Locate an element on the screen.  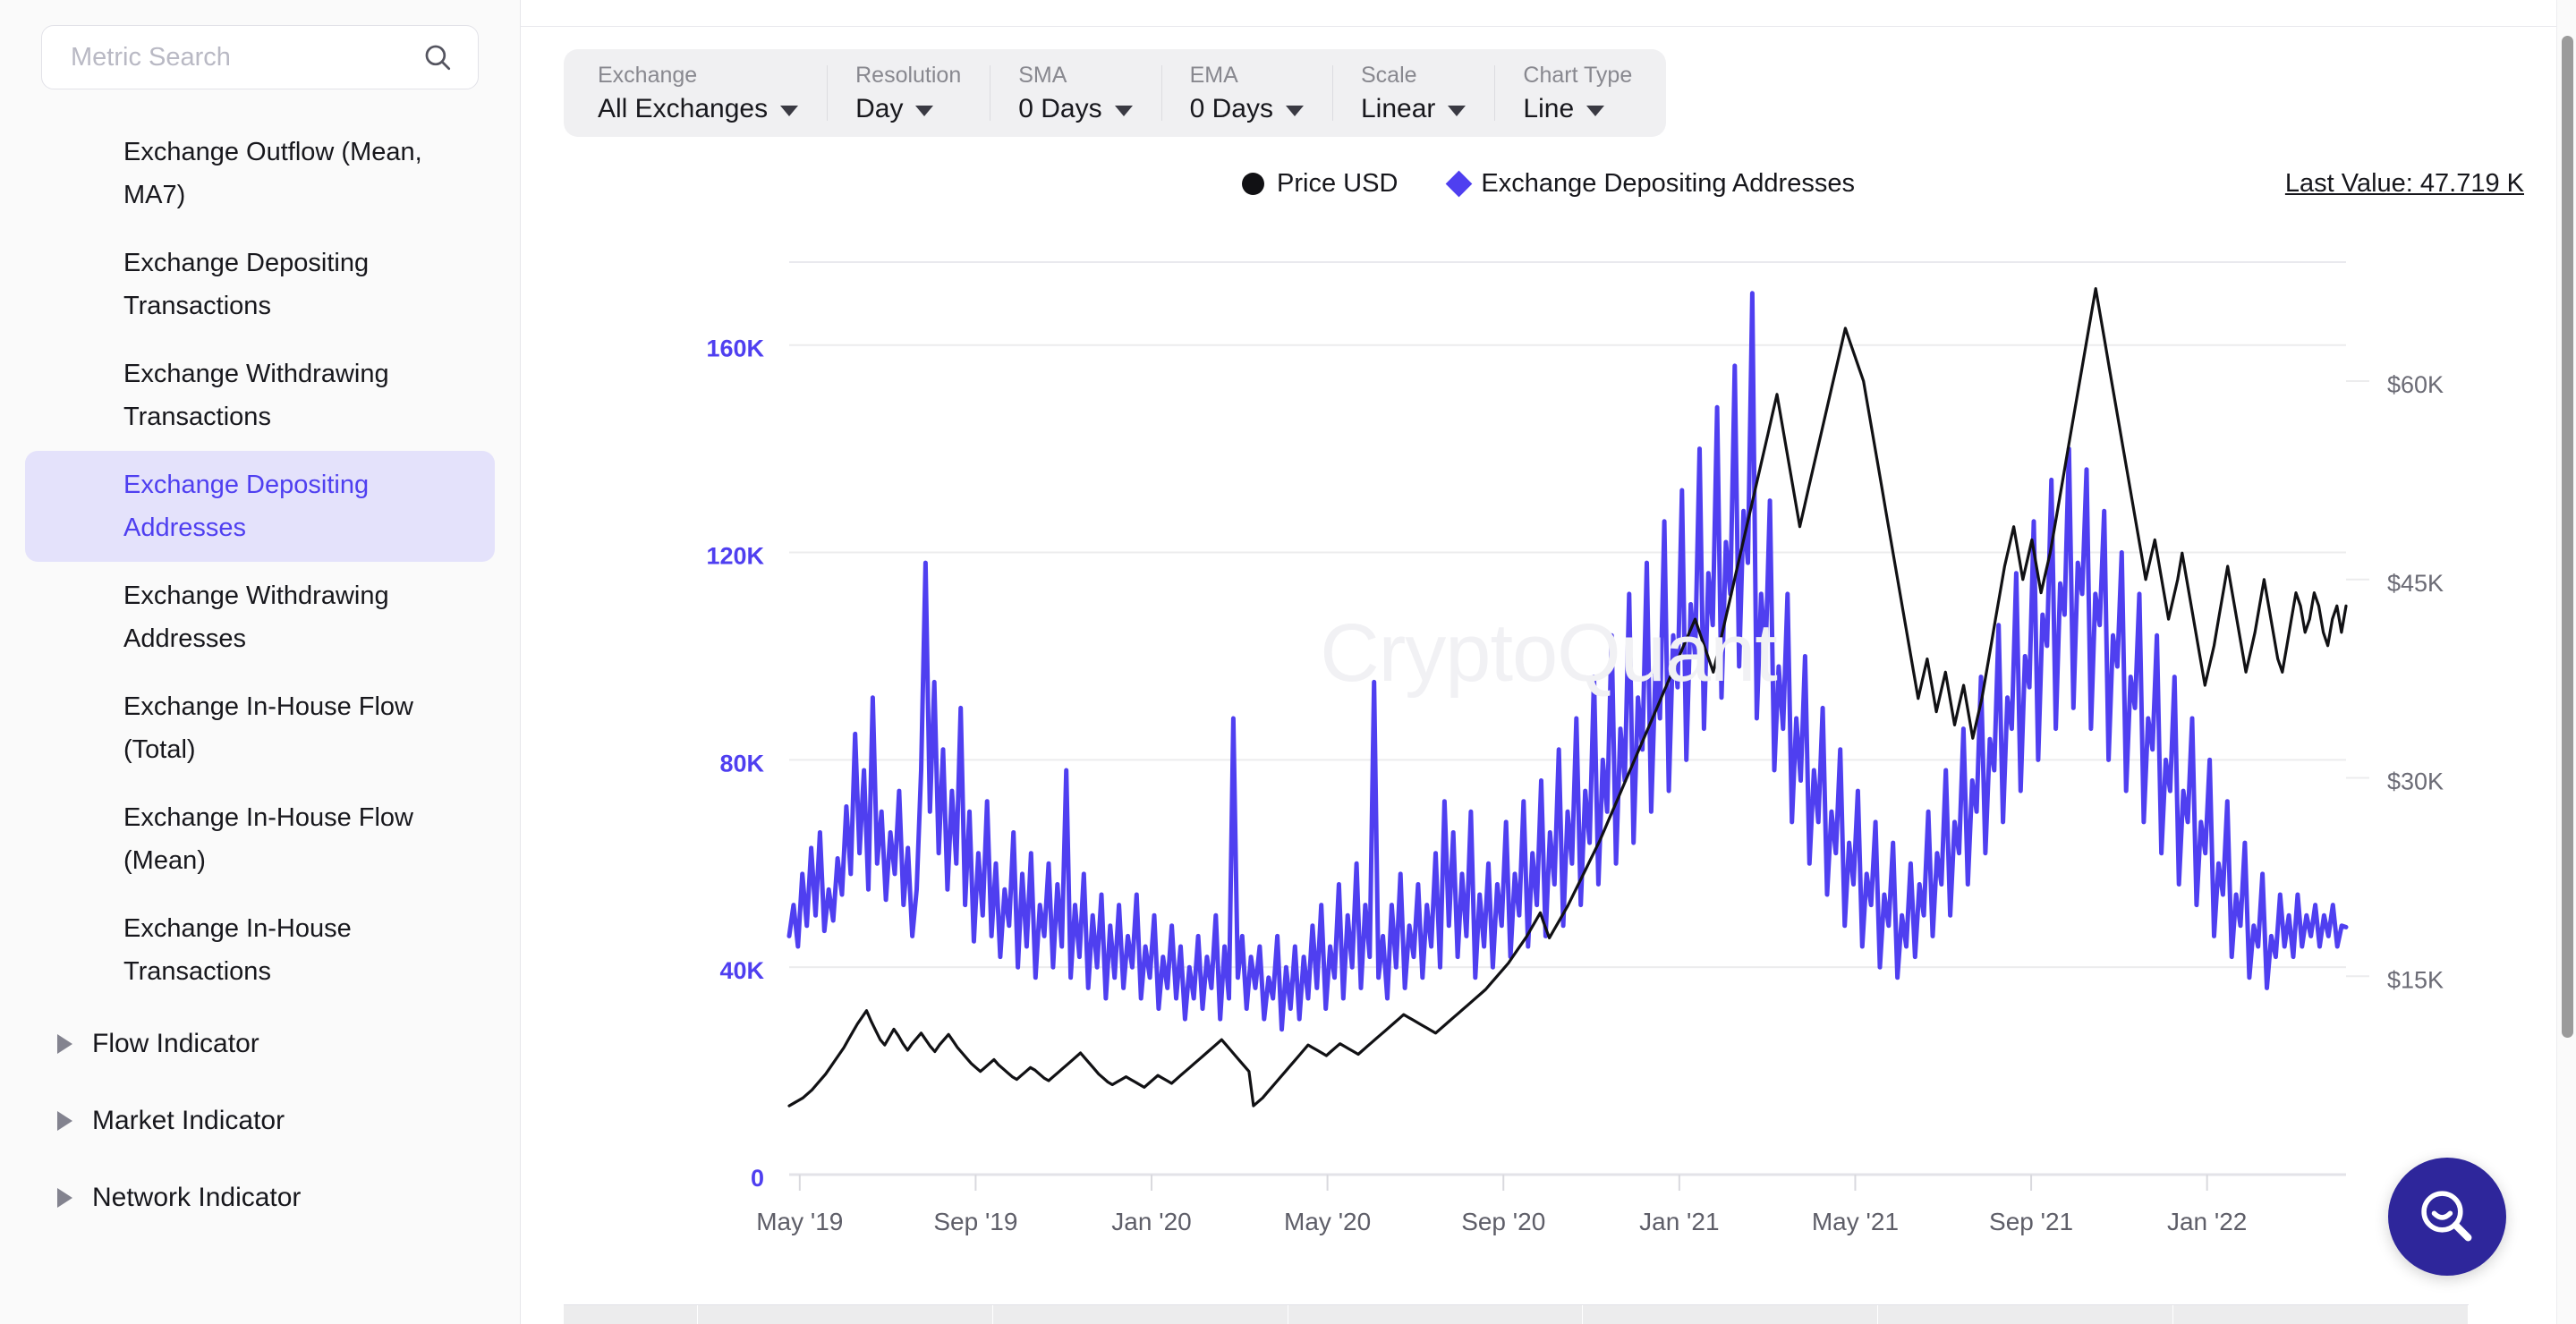
x-axis-tick: May '20 is located at coordinates (1327, 1221).